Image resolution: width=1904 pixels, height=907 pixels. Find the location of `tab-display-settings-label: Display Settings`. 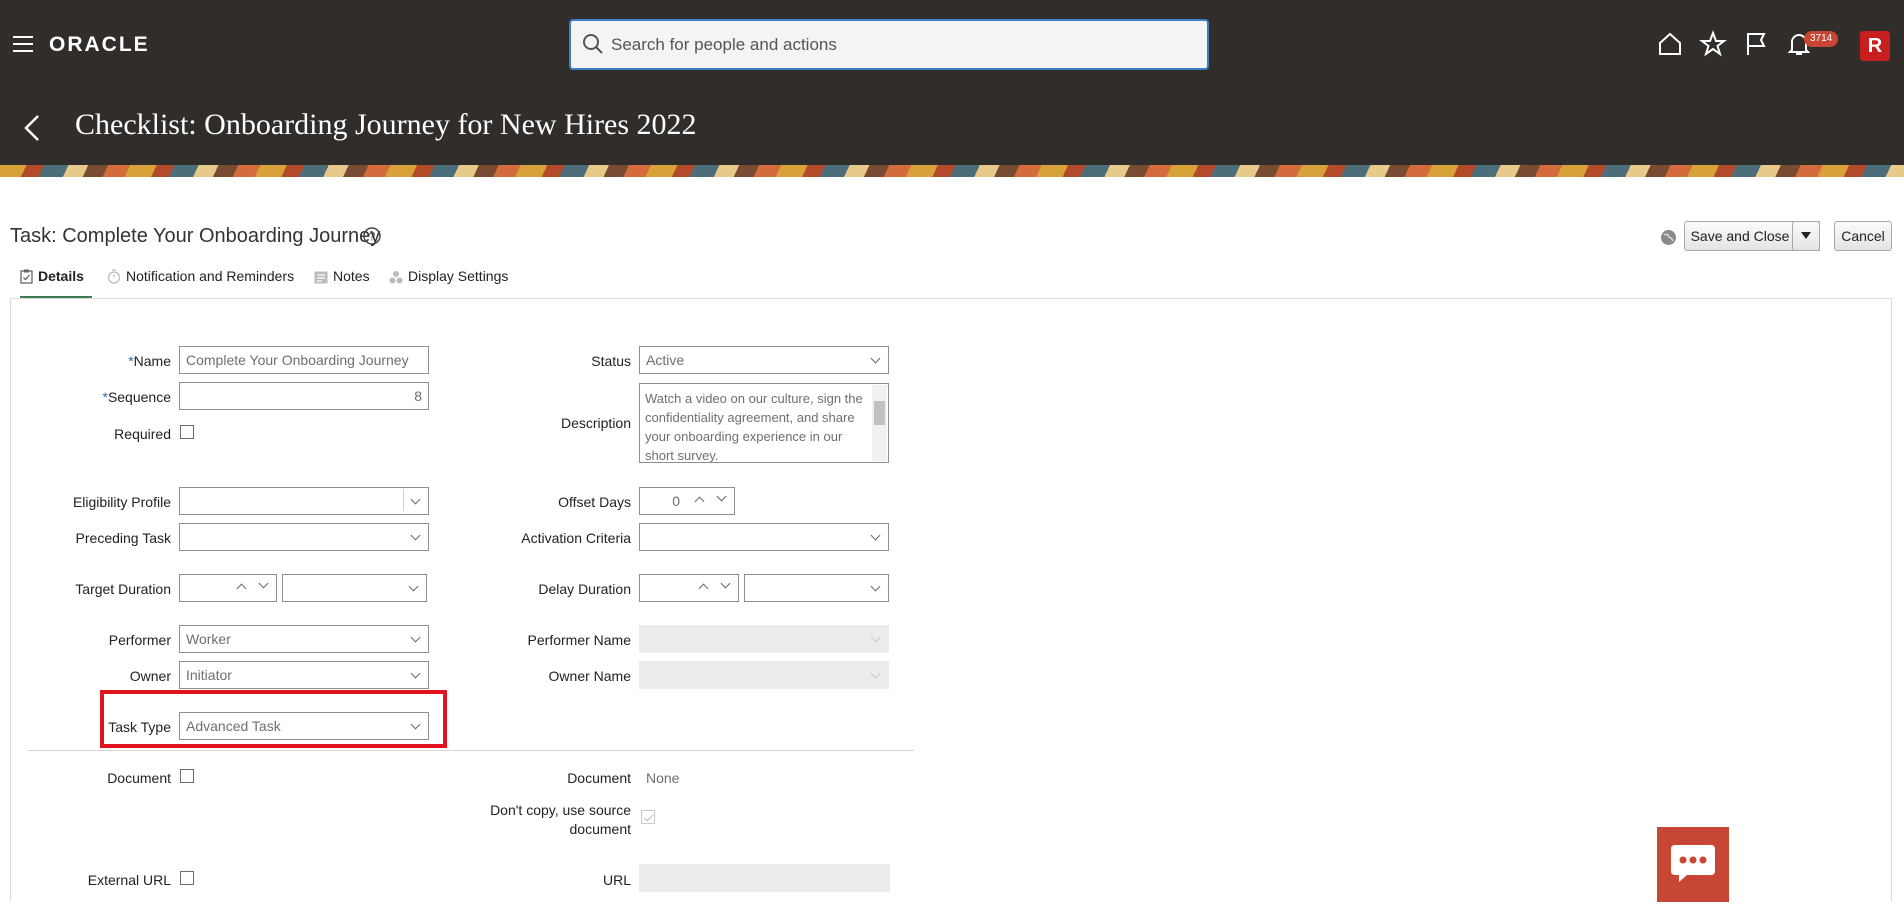

tab-display-settings-label: Display Settings is located at coordinates (458, 276).